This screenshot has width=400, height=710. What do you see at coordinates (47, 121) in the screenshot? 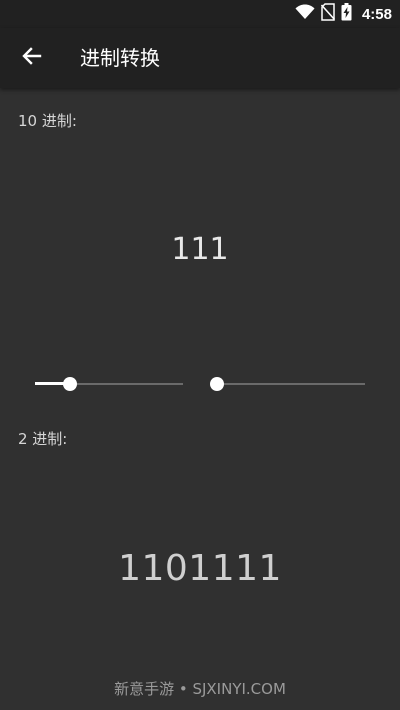
I see `decimal-label: 10 进制:` at bounding box center [47, 121].